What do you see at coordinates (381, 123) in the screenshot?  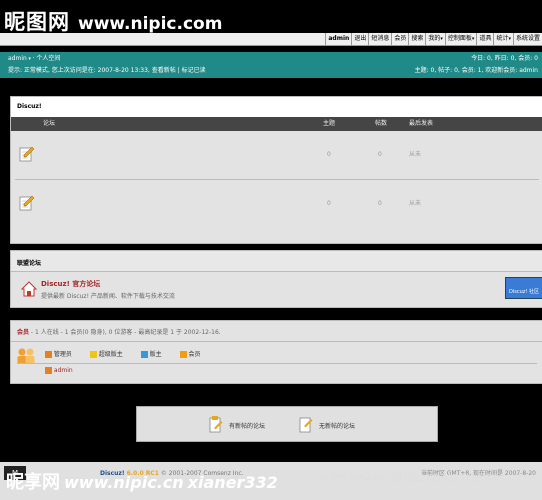 I see `col-posts: 帖数` at bounding box center [381, 123].